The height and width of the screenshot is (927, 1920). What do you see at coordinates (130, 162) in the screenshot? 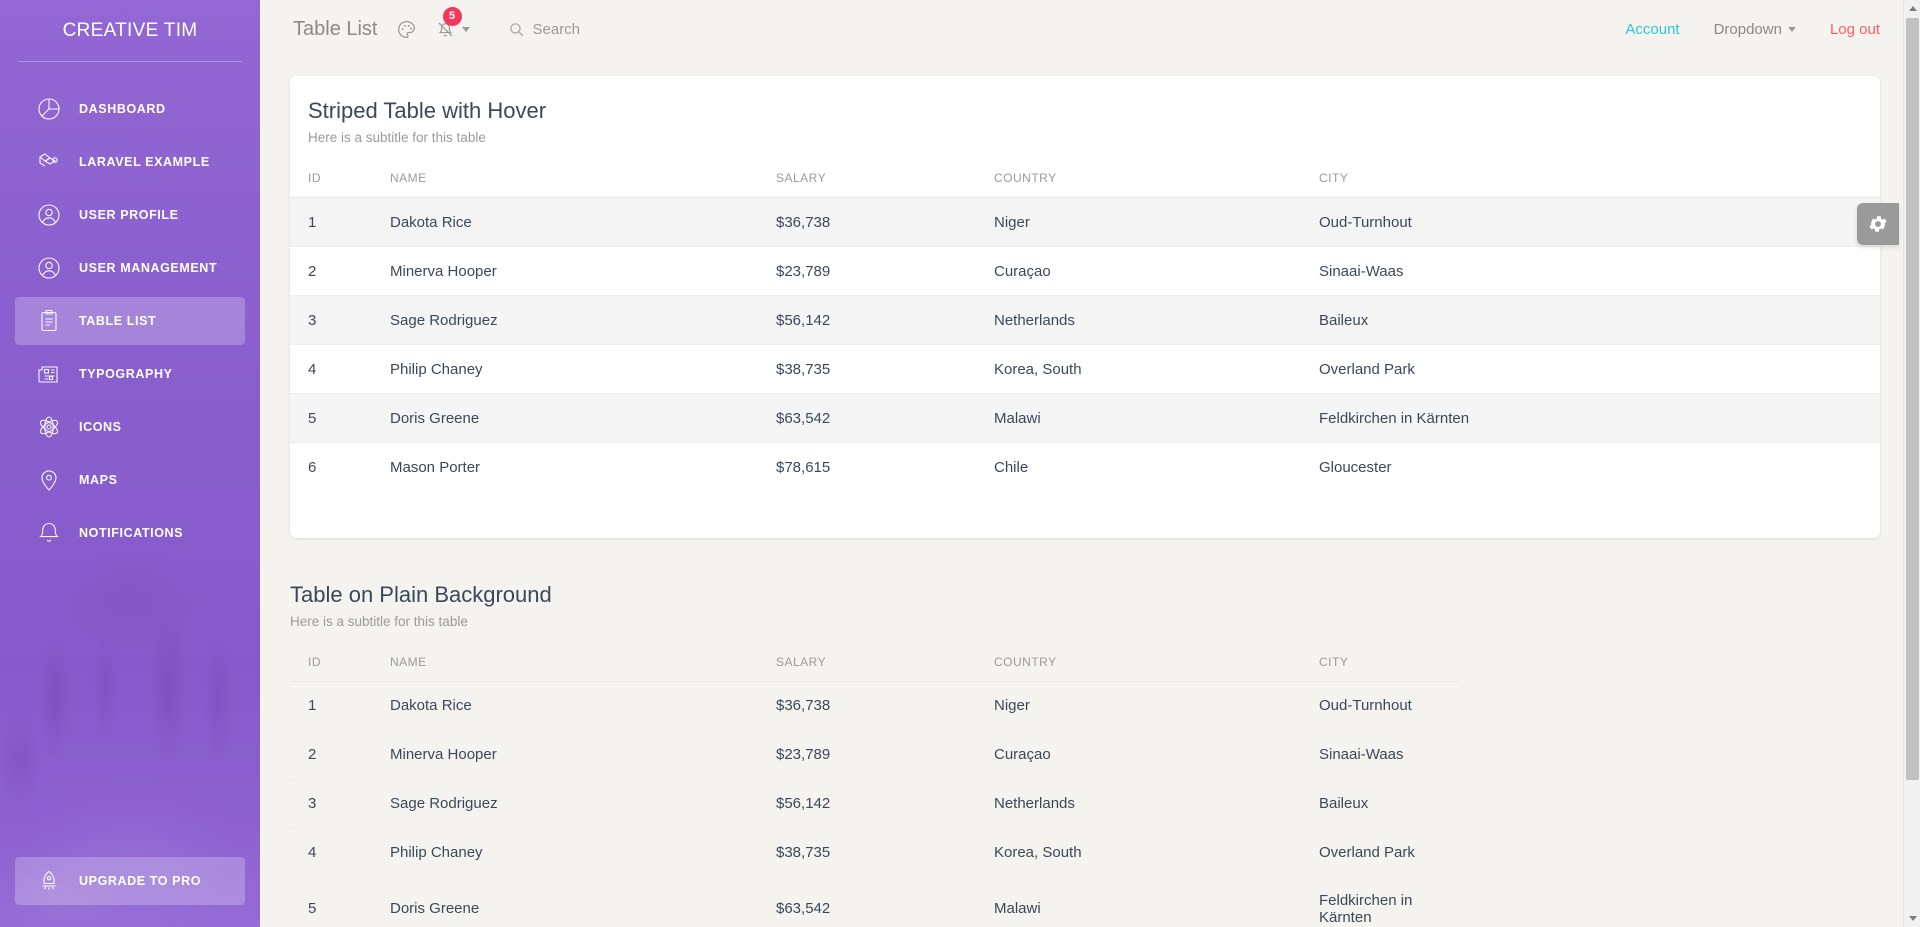
I see `sidebar-item-laravel-example: LARAVEL EXAMPLE` at bounding box center [130, 162].